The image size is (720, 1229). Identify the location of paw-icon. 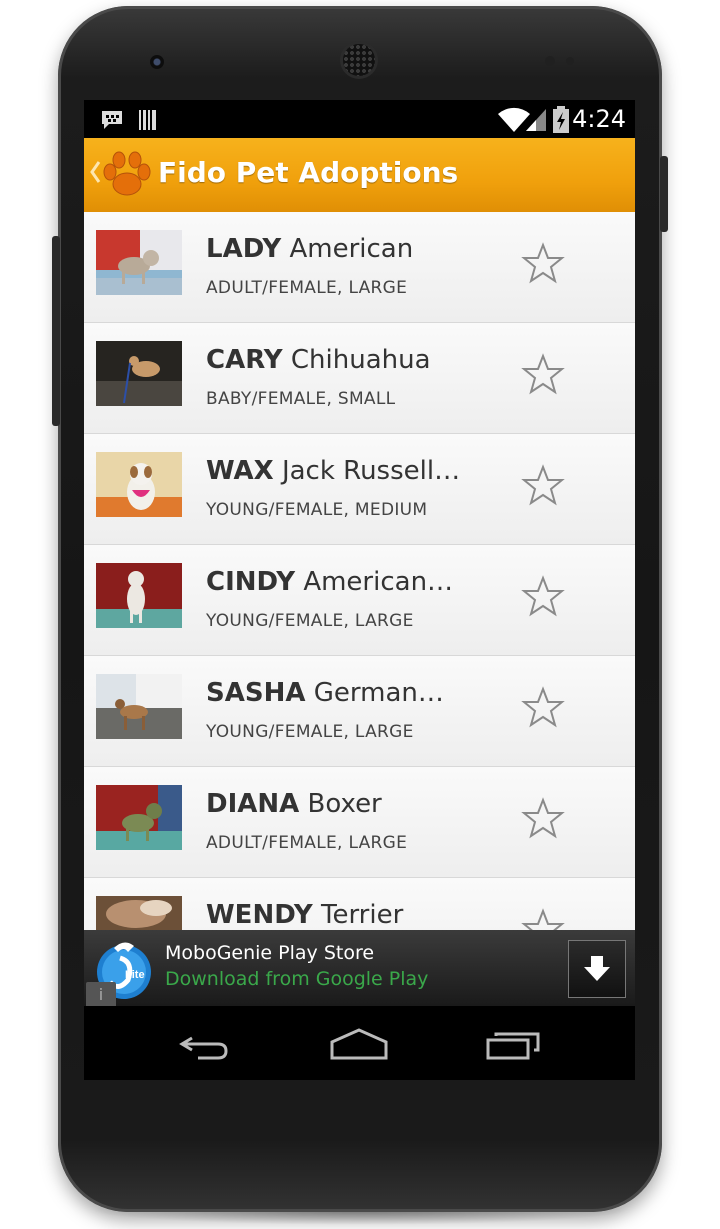
(127, 174).